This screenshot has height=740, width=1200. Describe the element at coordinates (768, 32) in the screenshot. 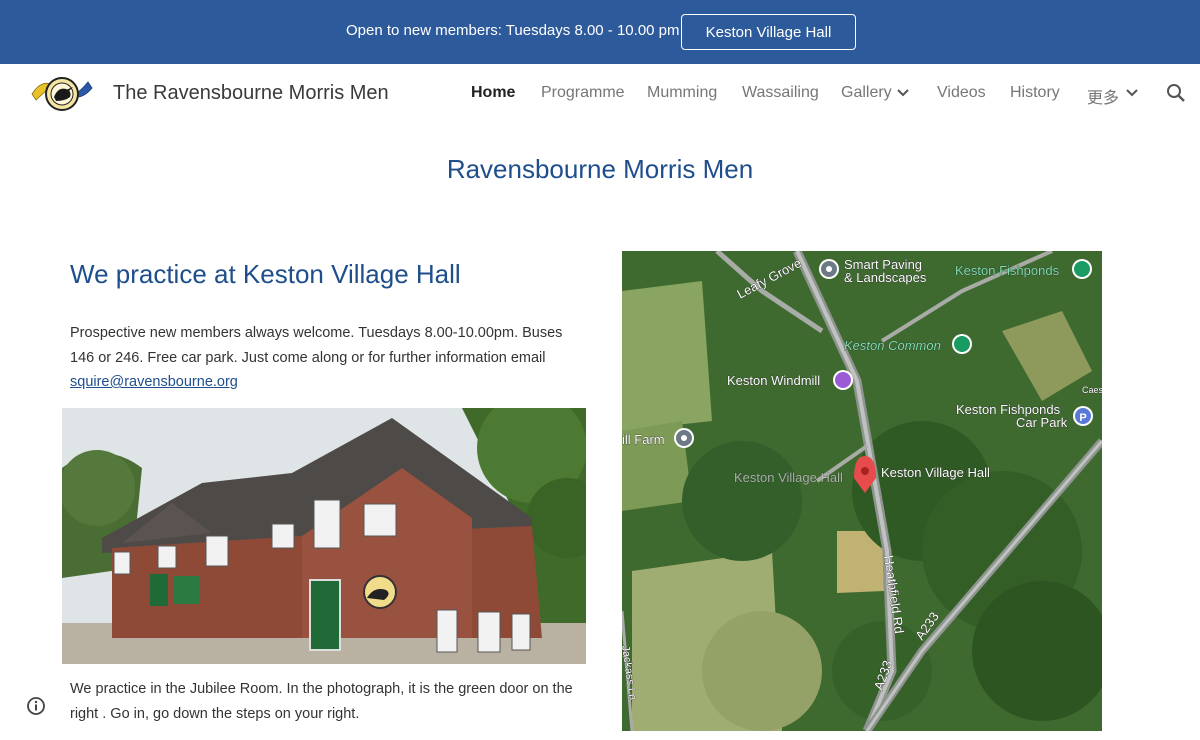

I see `keston-village-hall-button: Keston Village Hall` at that location.